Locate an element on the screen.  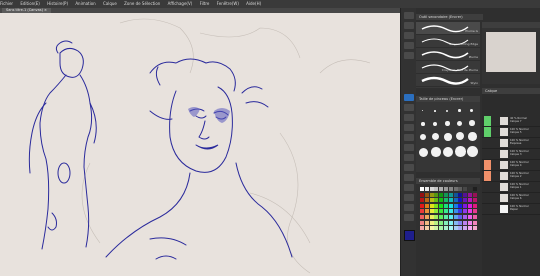
menu-edition: Edition(E) is located at coordinates (30, 4).